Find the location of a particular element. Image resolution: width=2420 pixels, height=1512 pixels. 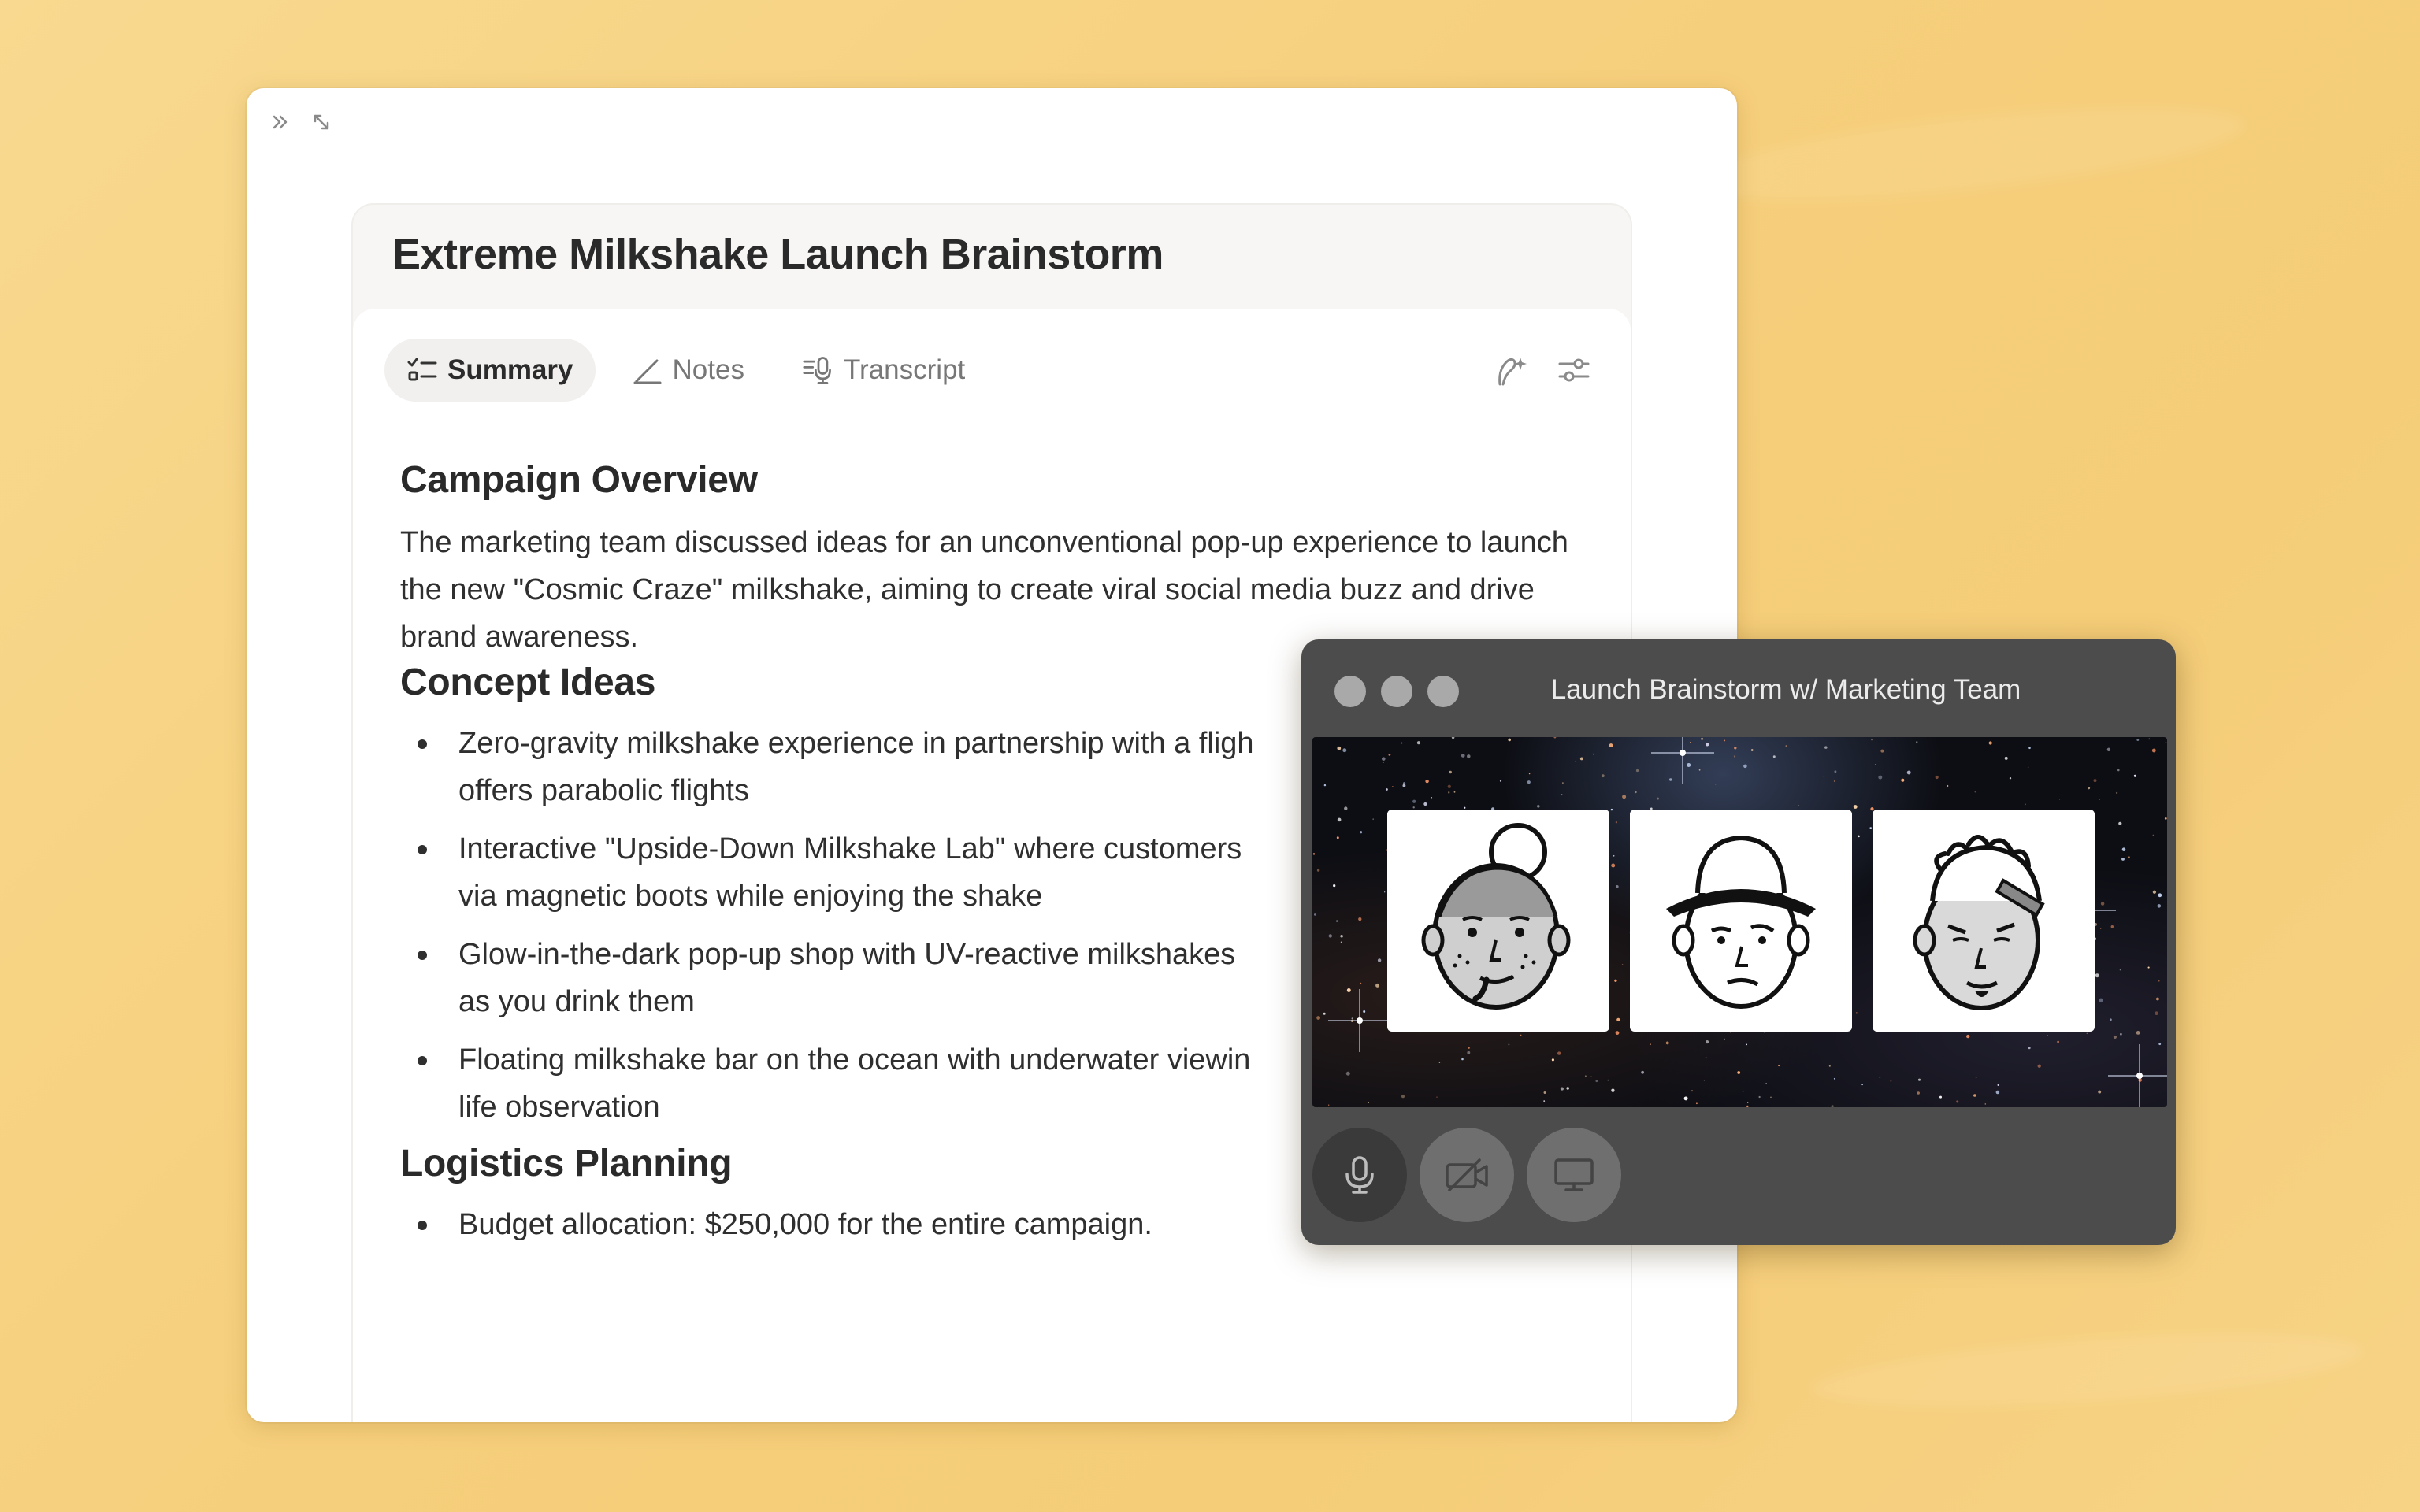

participant-tiles is located at coordinates (1741, 921).